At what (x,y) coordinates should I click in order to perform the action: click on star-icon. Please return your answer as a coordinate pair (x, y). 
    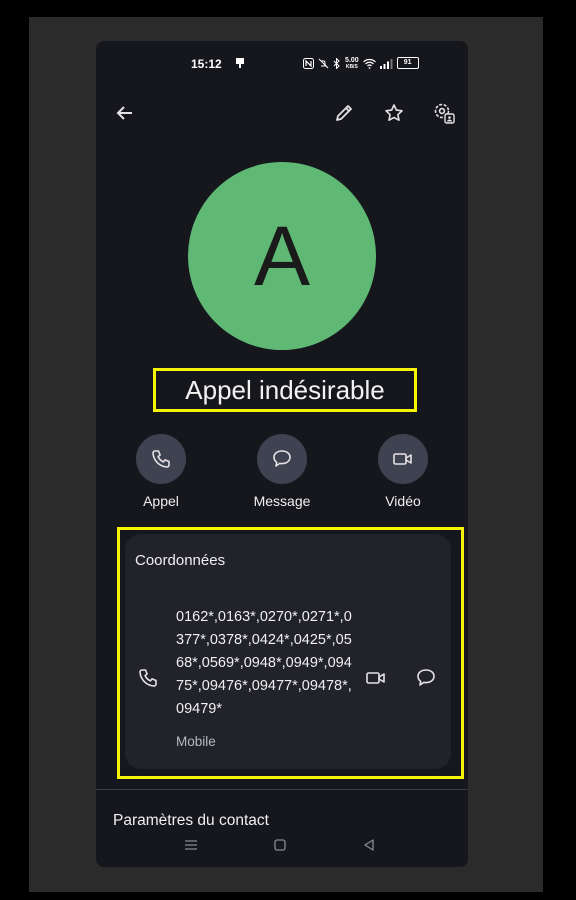
    Looking at the image, I should click on (394, 112).